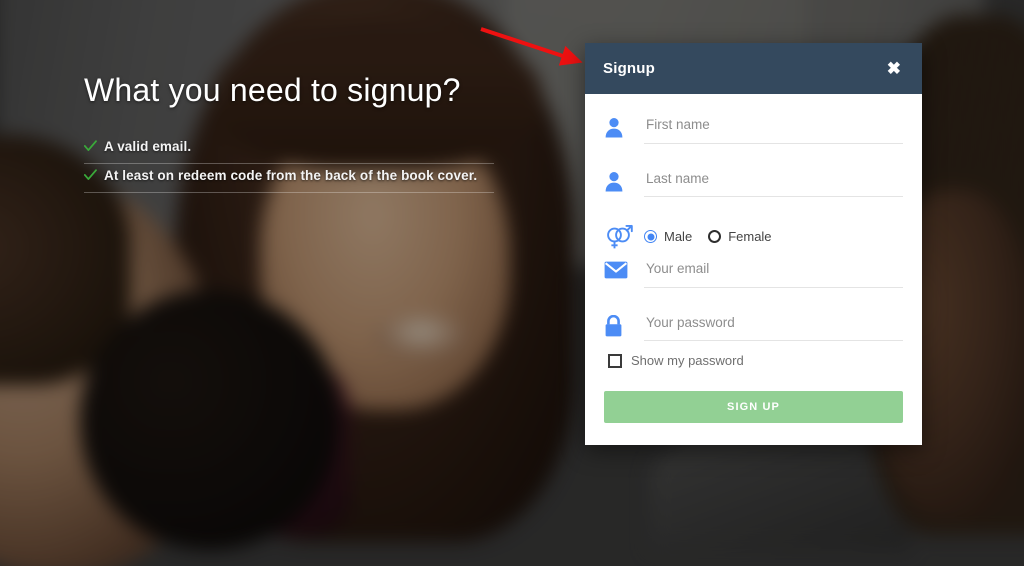  Describe the element at coordinates (148, 146) in the screenshot. I see `requirement-text: A valid email.` at that location.